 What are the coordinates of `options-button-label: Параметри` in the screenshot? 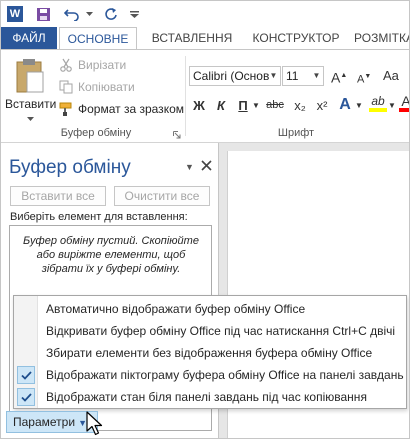 It's located at (44, 422).